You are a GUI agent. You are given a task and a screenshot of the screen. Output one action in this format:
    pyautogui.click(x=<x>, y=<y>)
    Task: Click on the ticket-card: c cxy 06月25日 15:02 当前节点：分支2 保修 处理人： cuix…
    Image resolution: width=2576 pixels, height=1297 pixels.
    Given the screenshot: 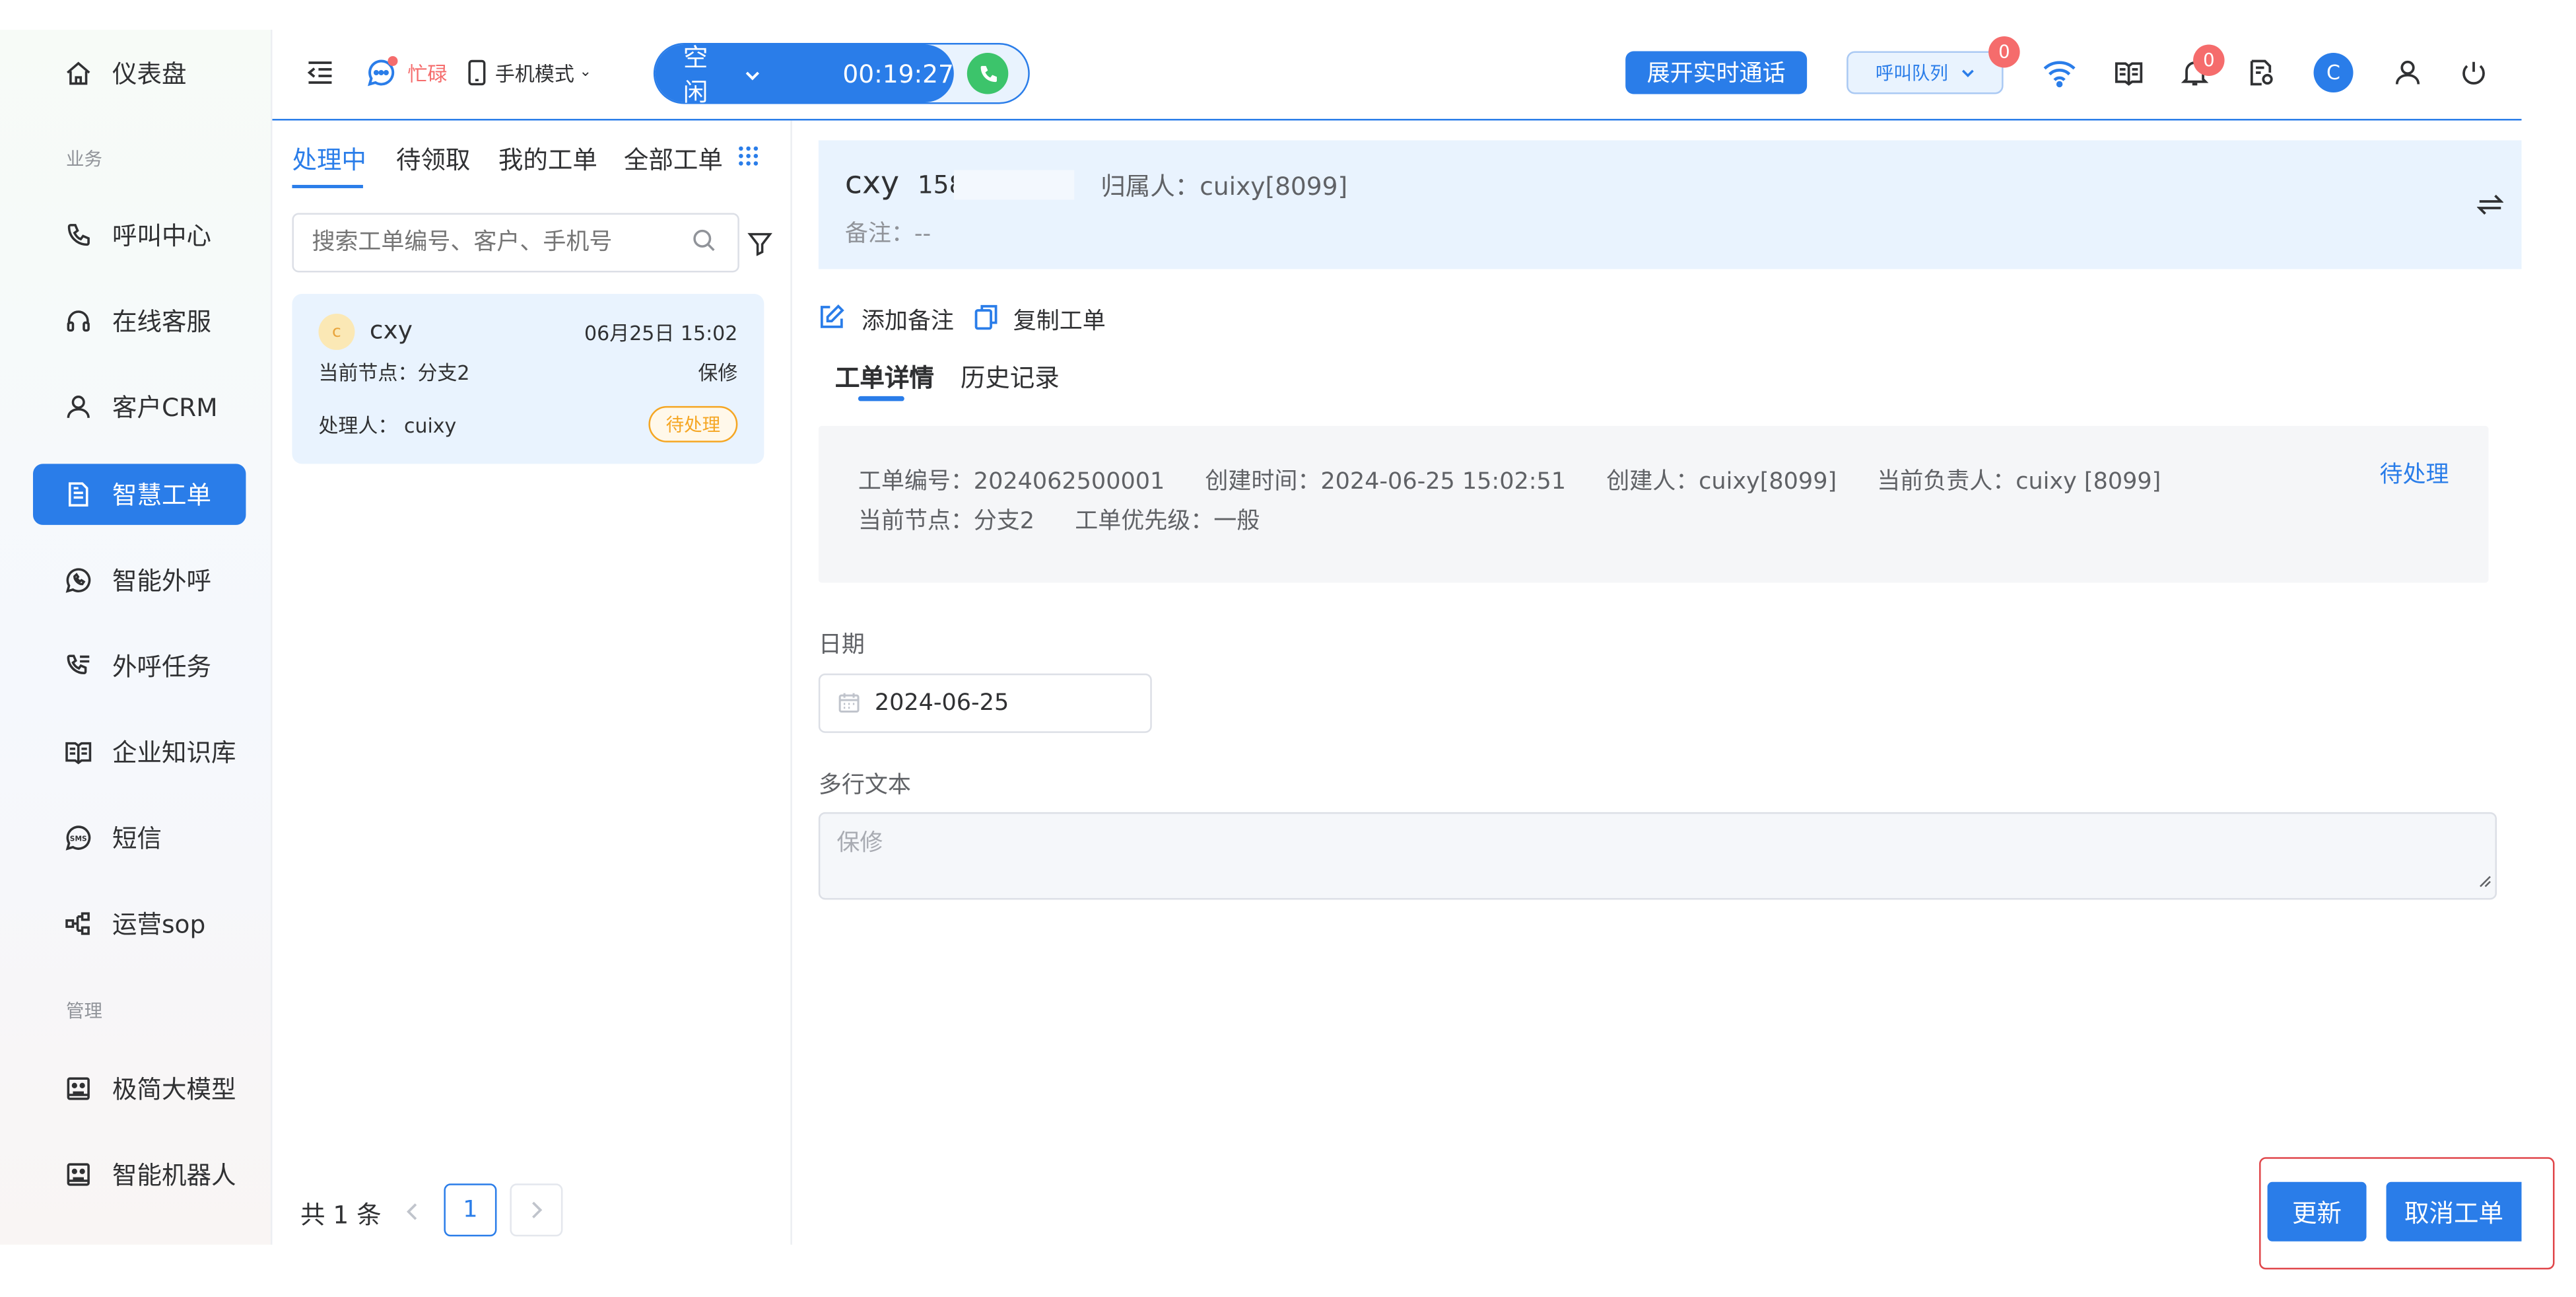 What is the action you would take?
    pyautogui.click(x=528, y=378)
    